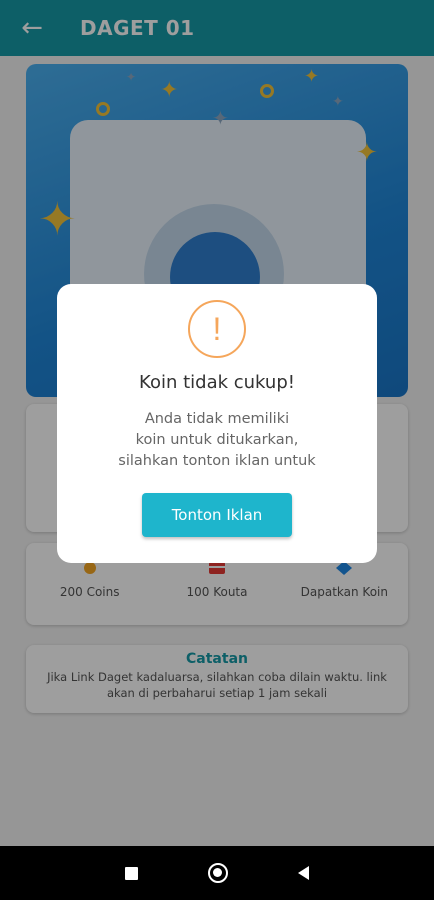 The width and height of the screenshot is (434, 900). What do you see at coordinates (217, 461) in the screenshot?
I see `dialog-message-line: silahkan tonton iklan untuk` at bounding box center [217, 461].